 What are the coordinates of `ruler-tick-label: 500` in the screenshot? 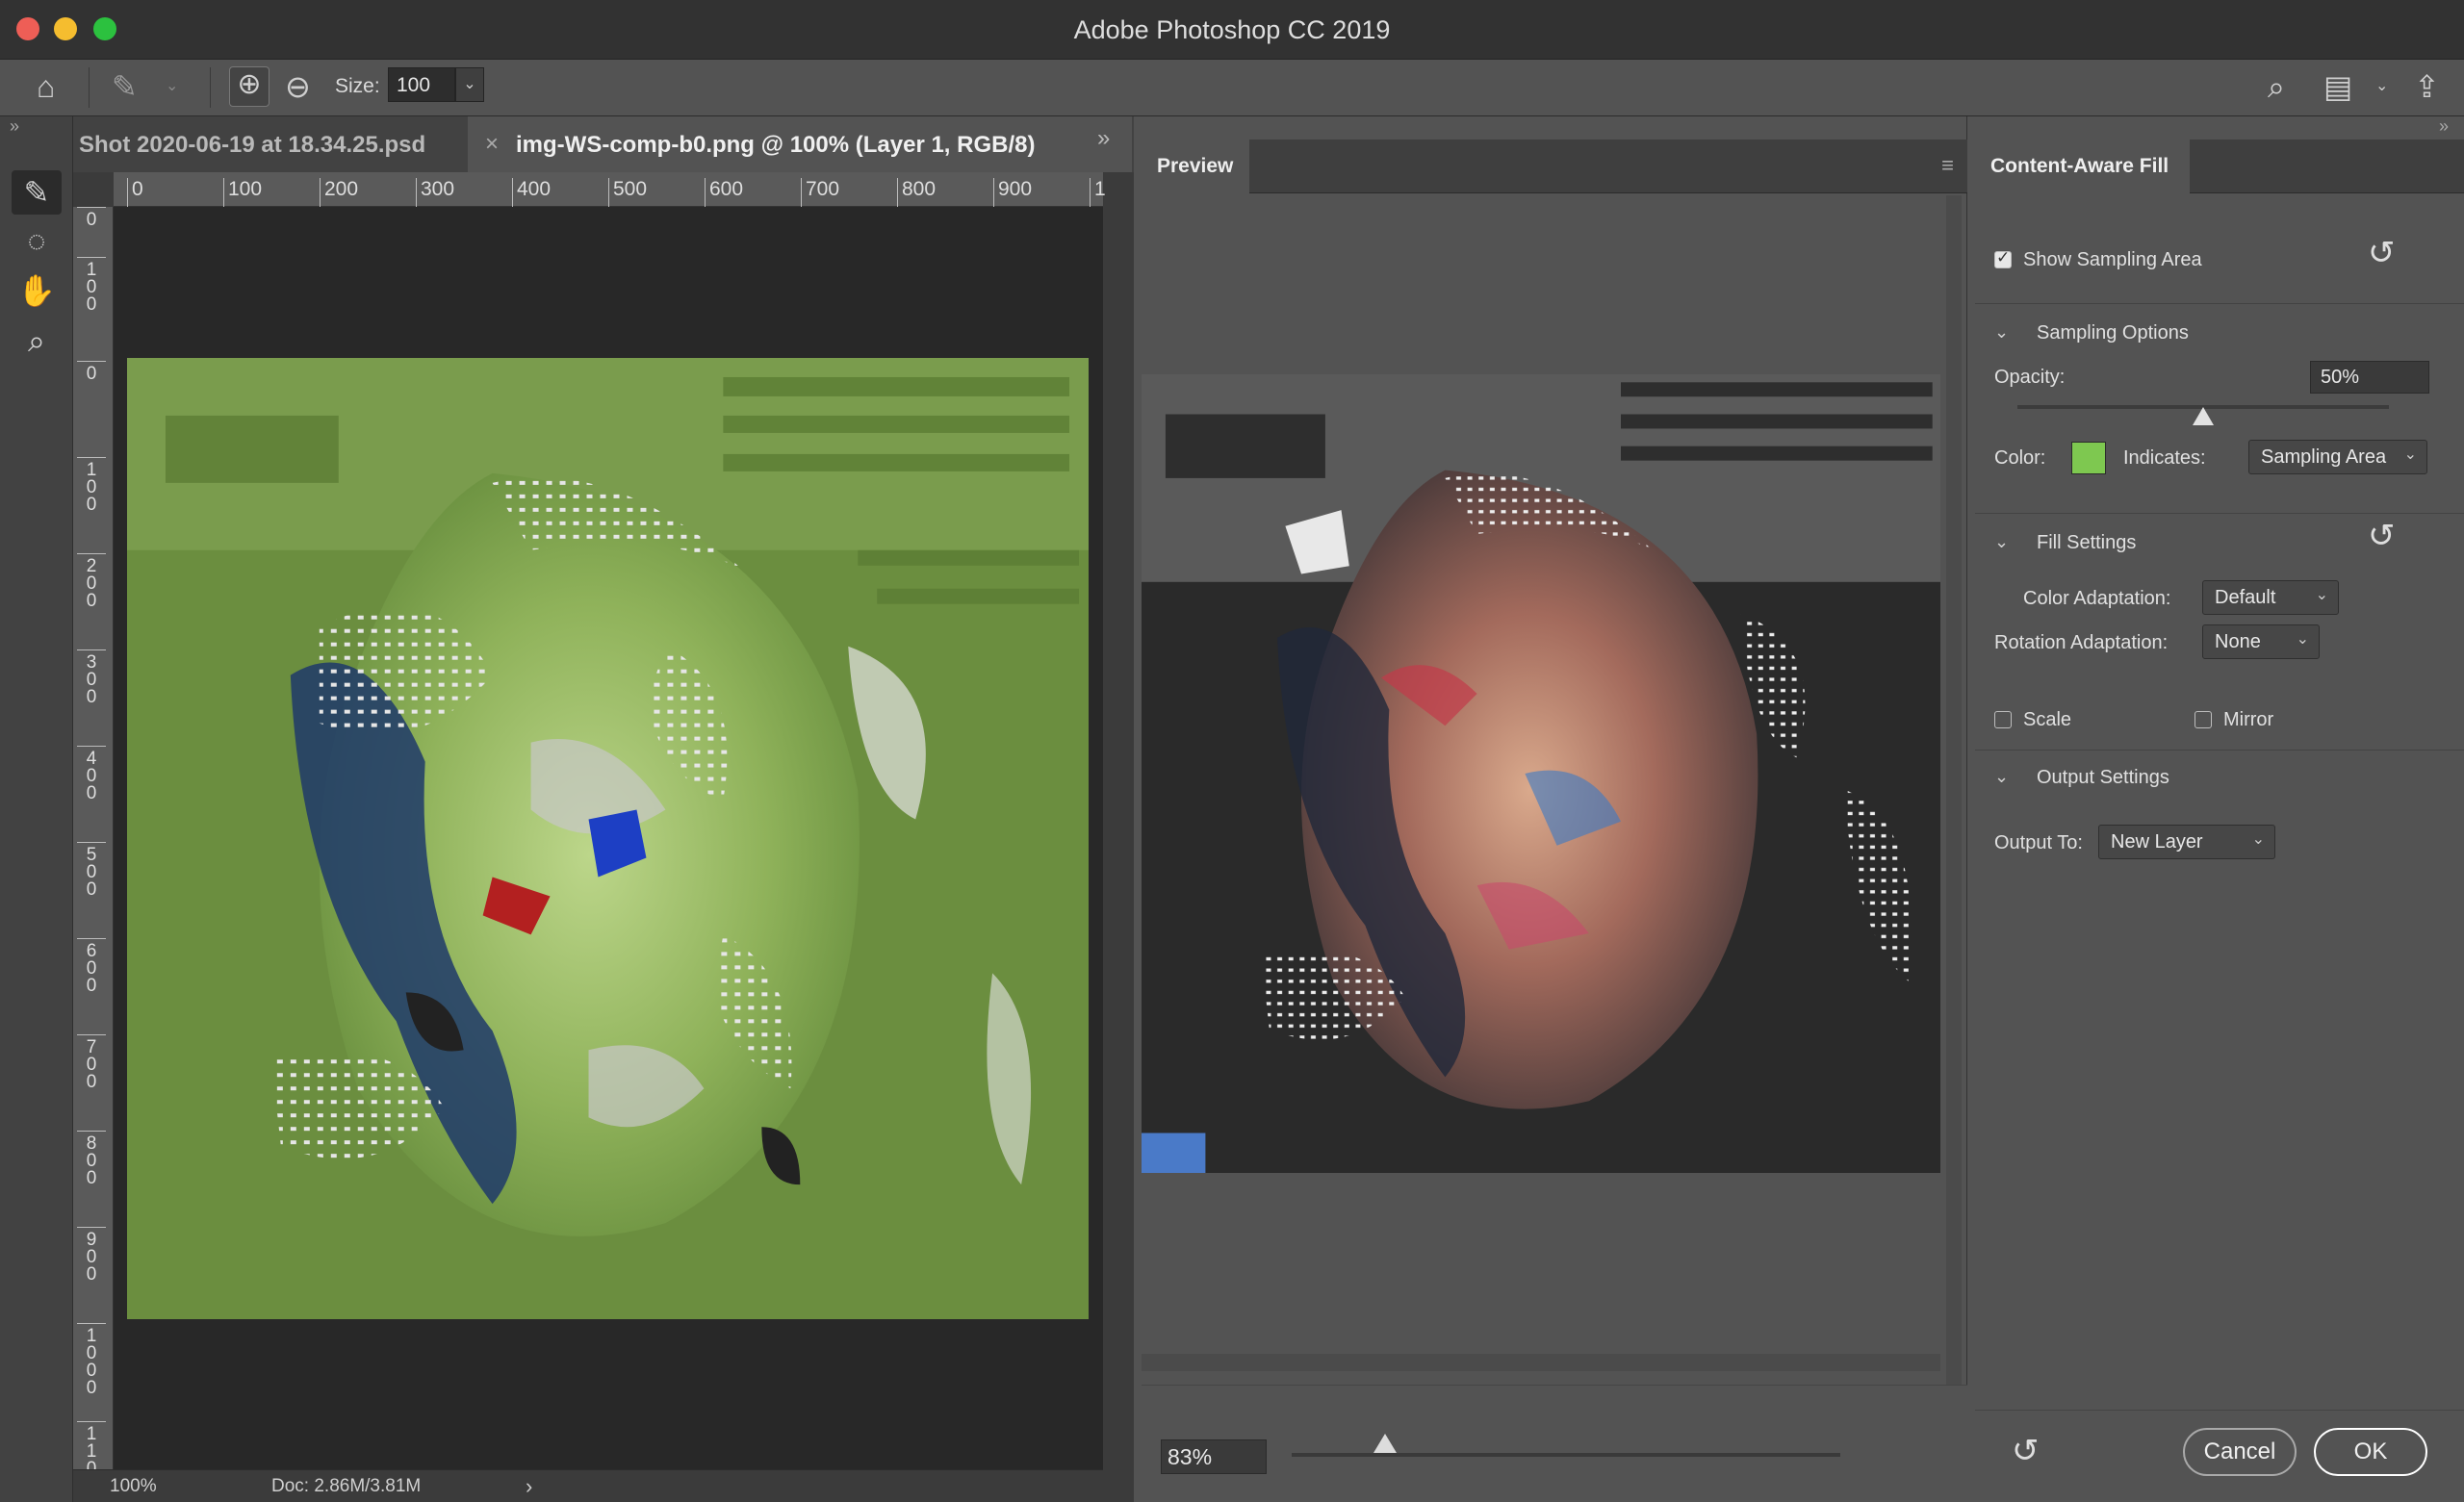 It's located at (627, 192).